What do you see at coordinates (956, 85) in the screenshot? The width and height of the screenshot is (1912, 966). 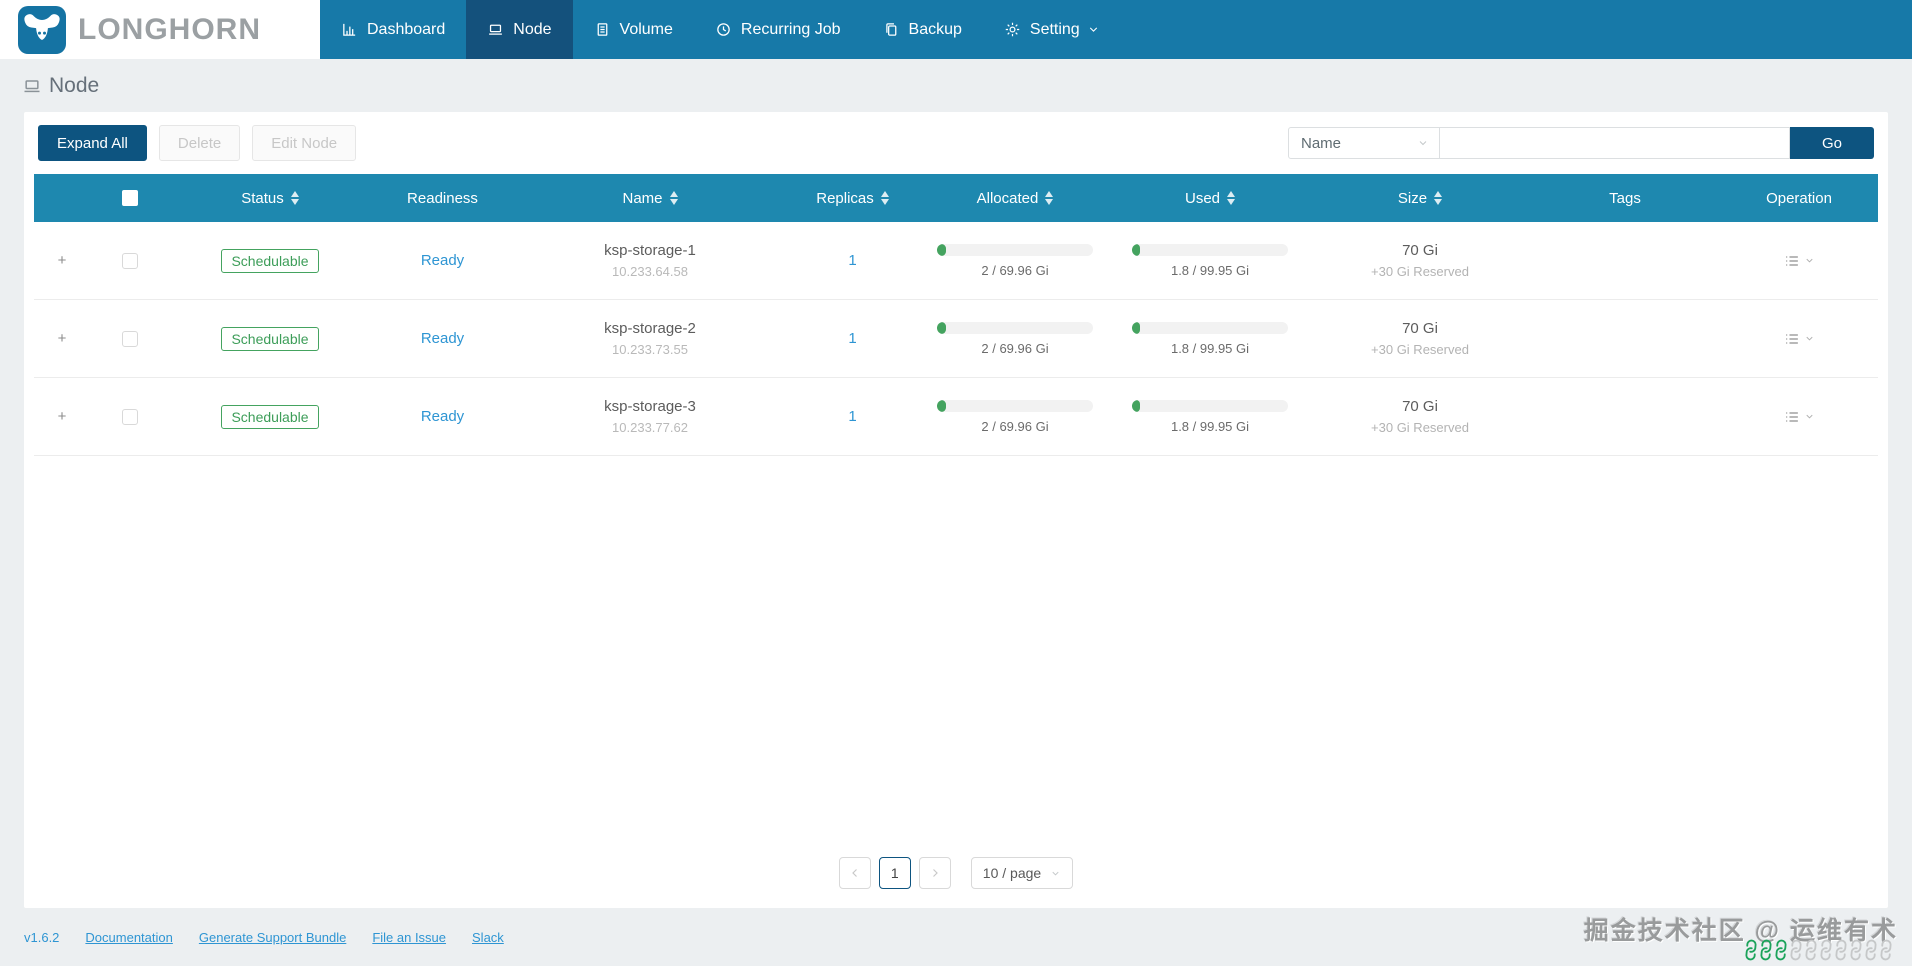 I see `page-title-bar: Node` at bounding box center [956, 85].